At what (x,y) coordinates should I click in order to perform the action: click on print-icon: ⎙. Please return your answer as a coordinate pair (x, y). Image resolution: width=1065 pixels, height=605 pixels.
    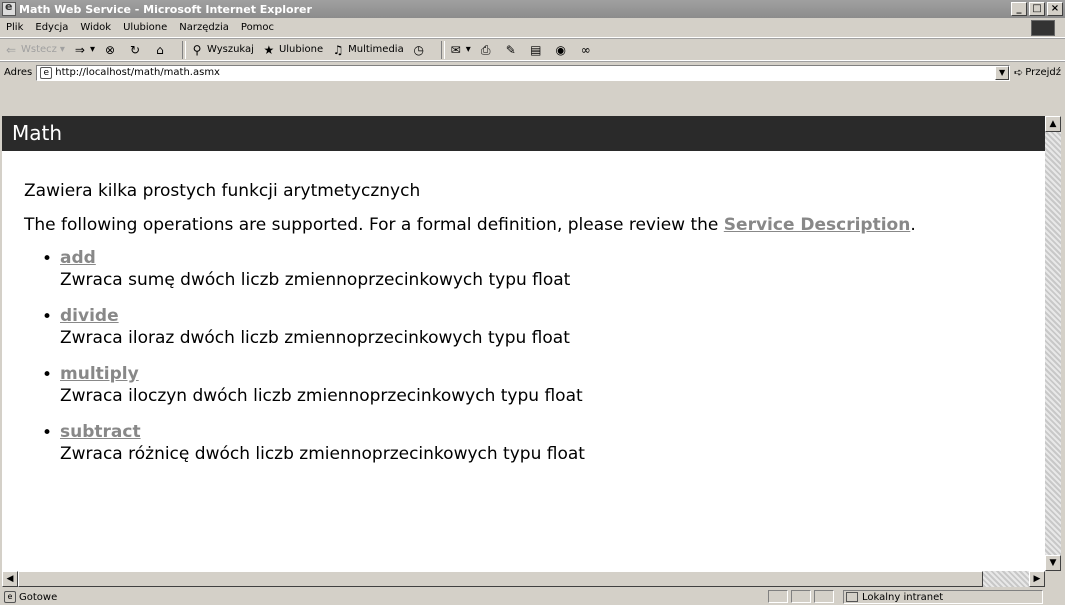
    Looking at the image, I should click on (485, 49).